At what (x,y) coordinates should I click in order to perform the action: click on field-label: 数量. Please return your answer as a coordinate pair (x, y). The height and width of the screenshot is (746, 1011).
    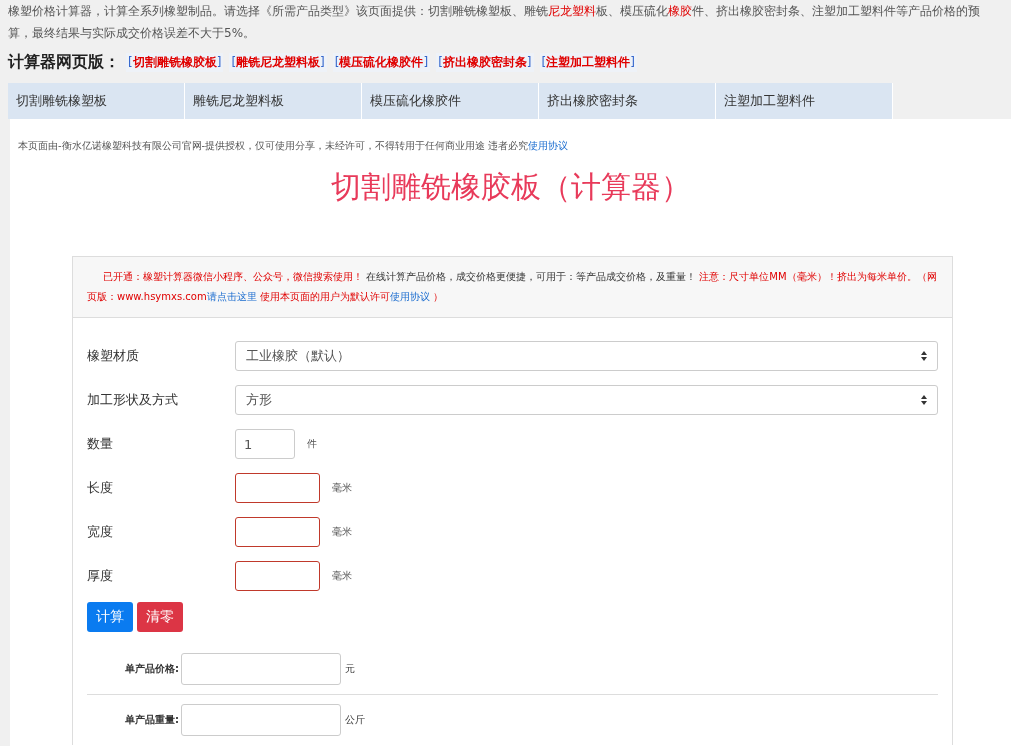
    Looking at the image, I should click on (100, 444).